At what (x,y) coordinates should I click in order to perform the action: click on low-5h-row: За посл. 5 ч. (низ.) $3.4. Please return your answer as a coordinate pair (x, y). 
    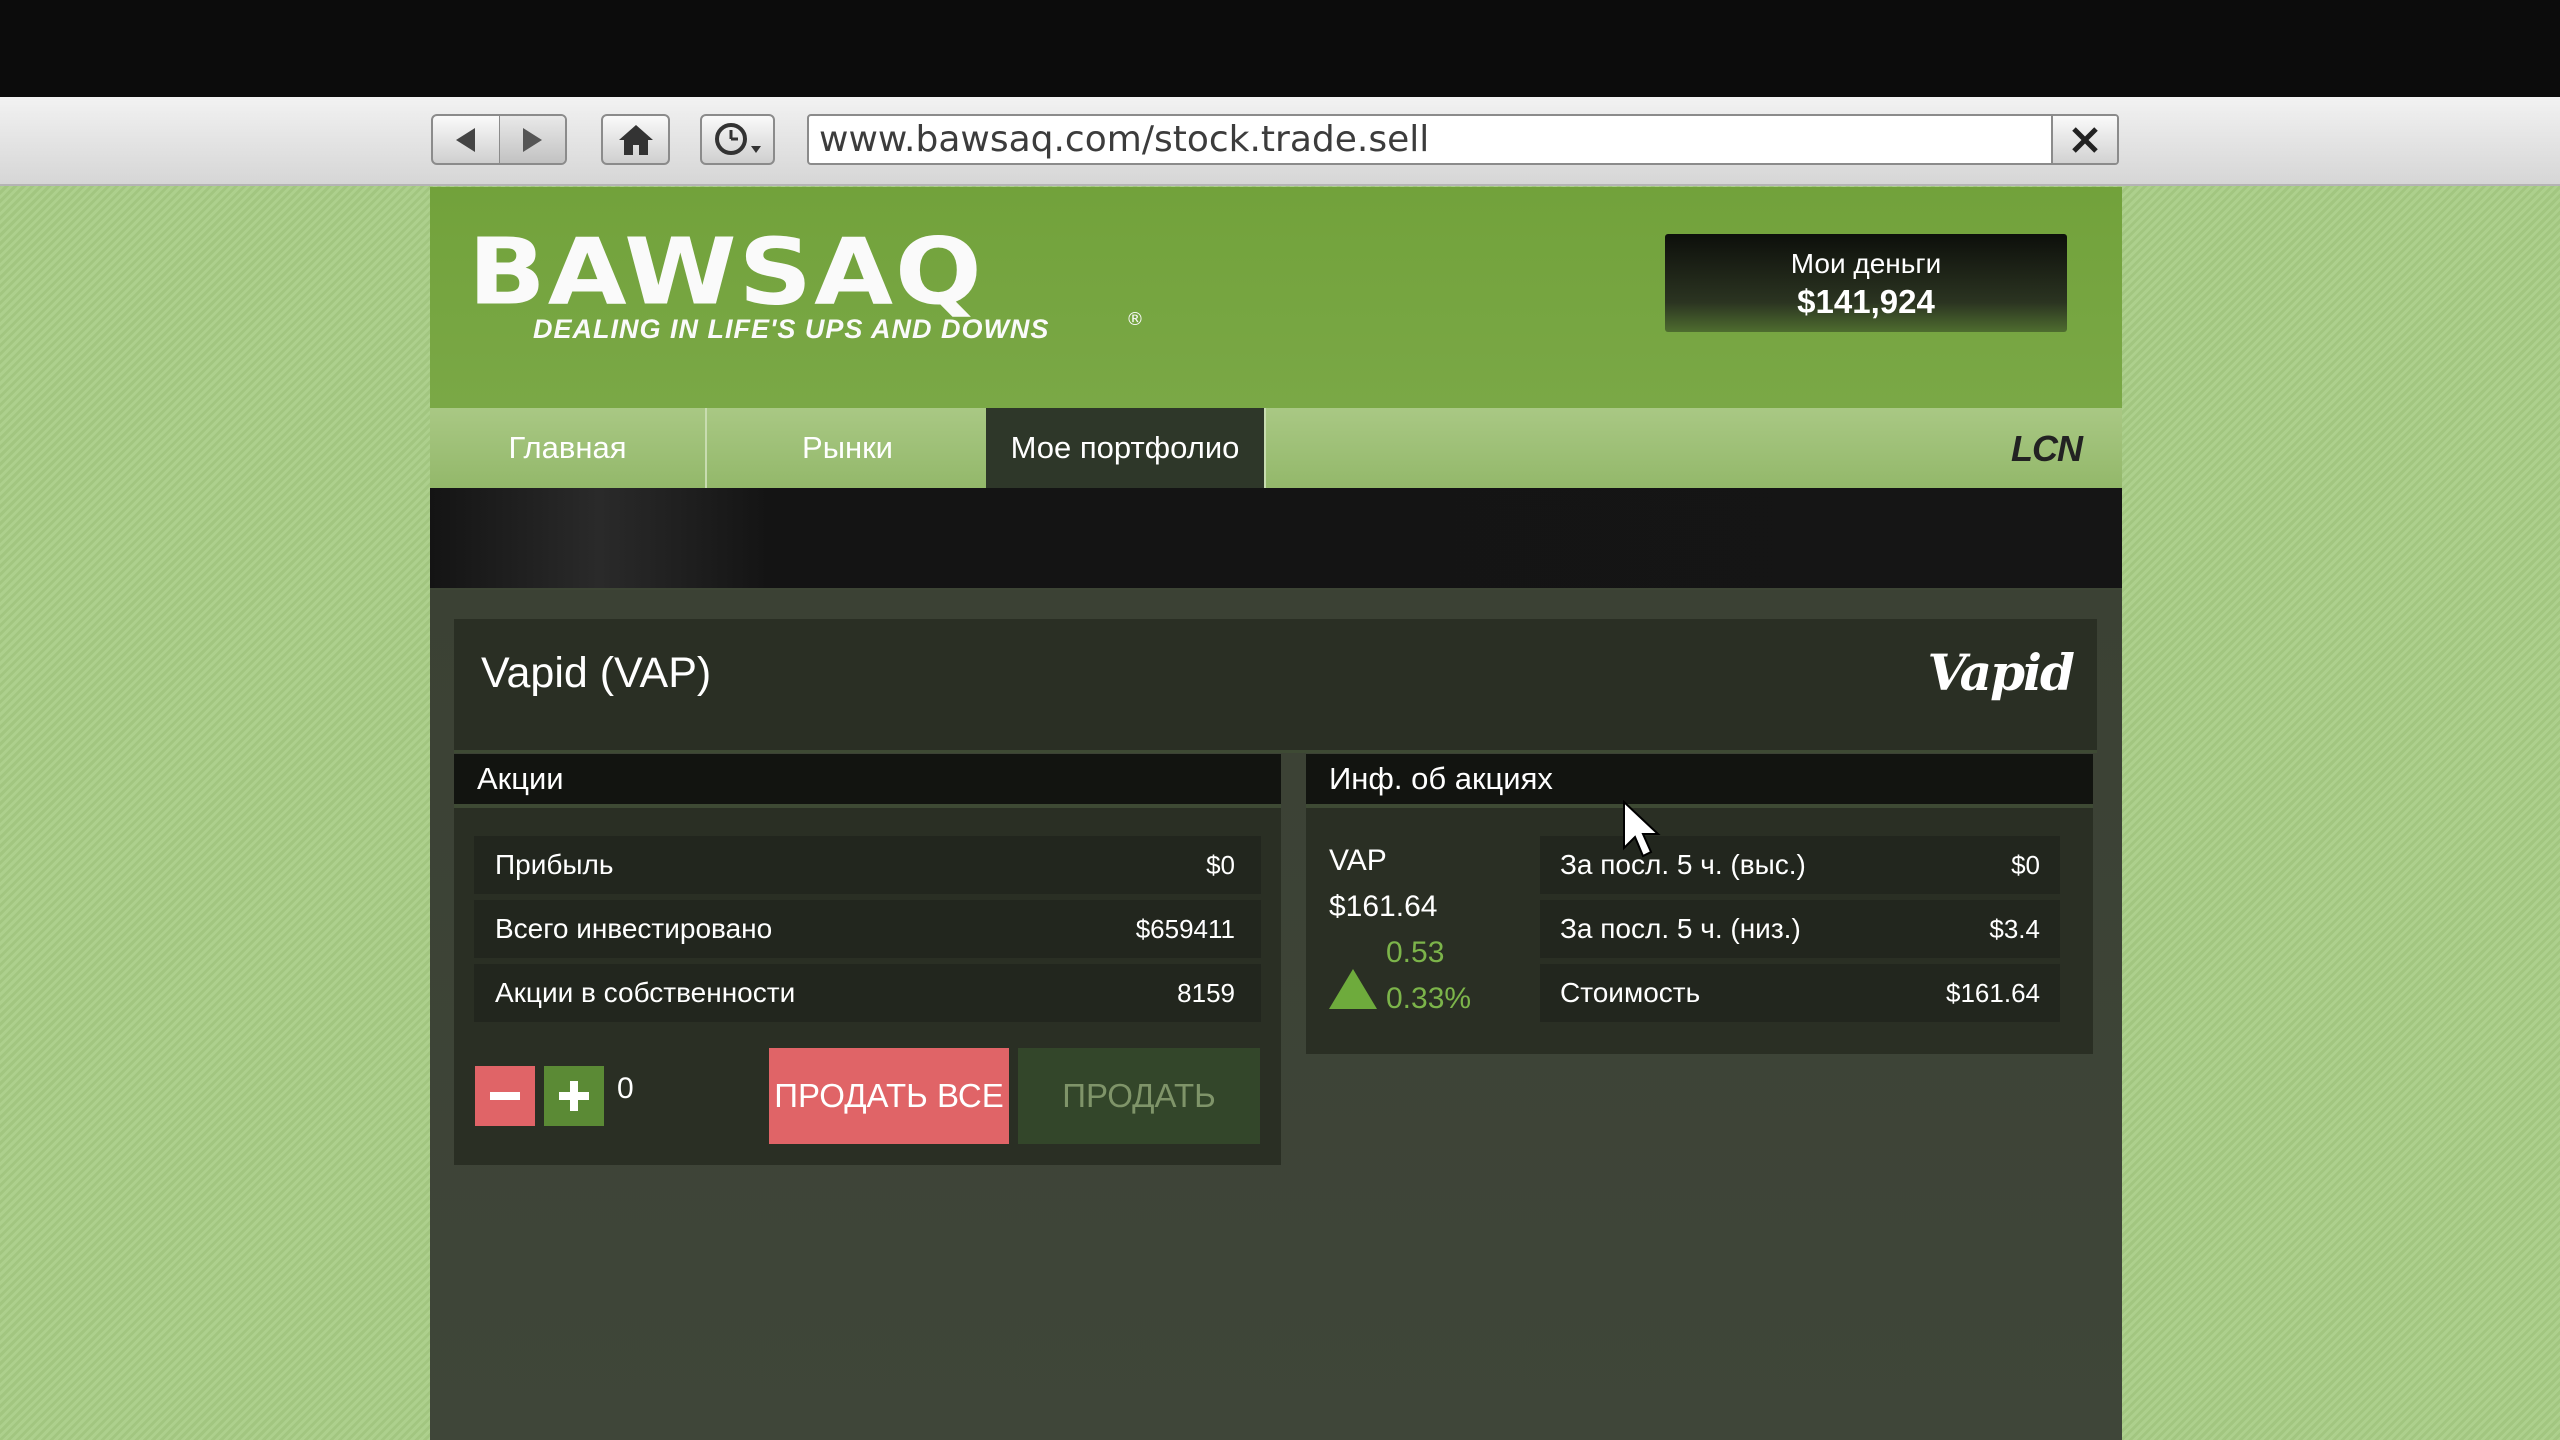
    Looking at the image, I should click on (1800, 929).